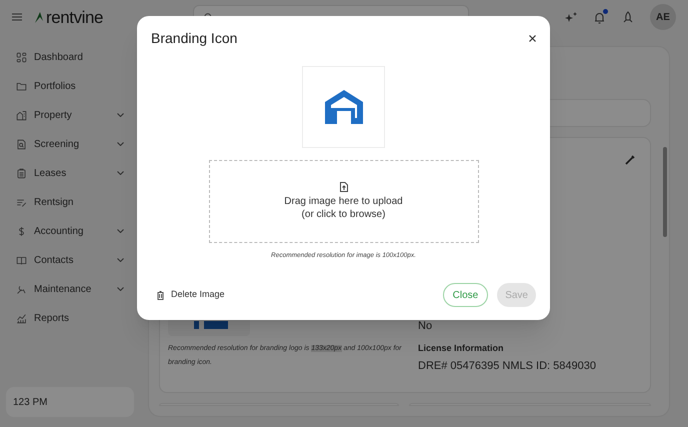 The height and width of the screenshot is (427, 688). I want to click on nav-item: Screening, so click(70, 144).